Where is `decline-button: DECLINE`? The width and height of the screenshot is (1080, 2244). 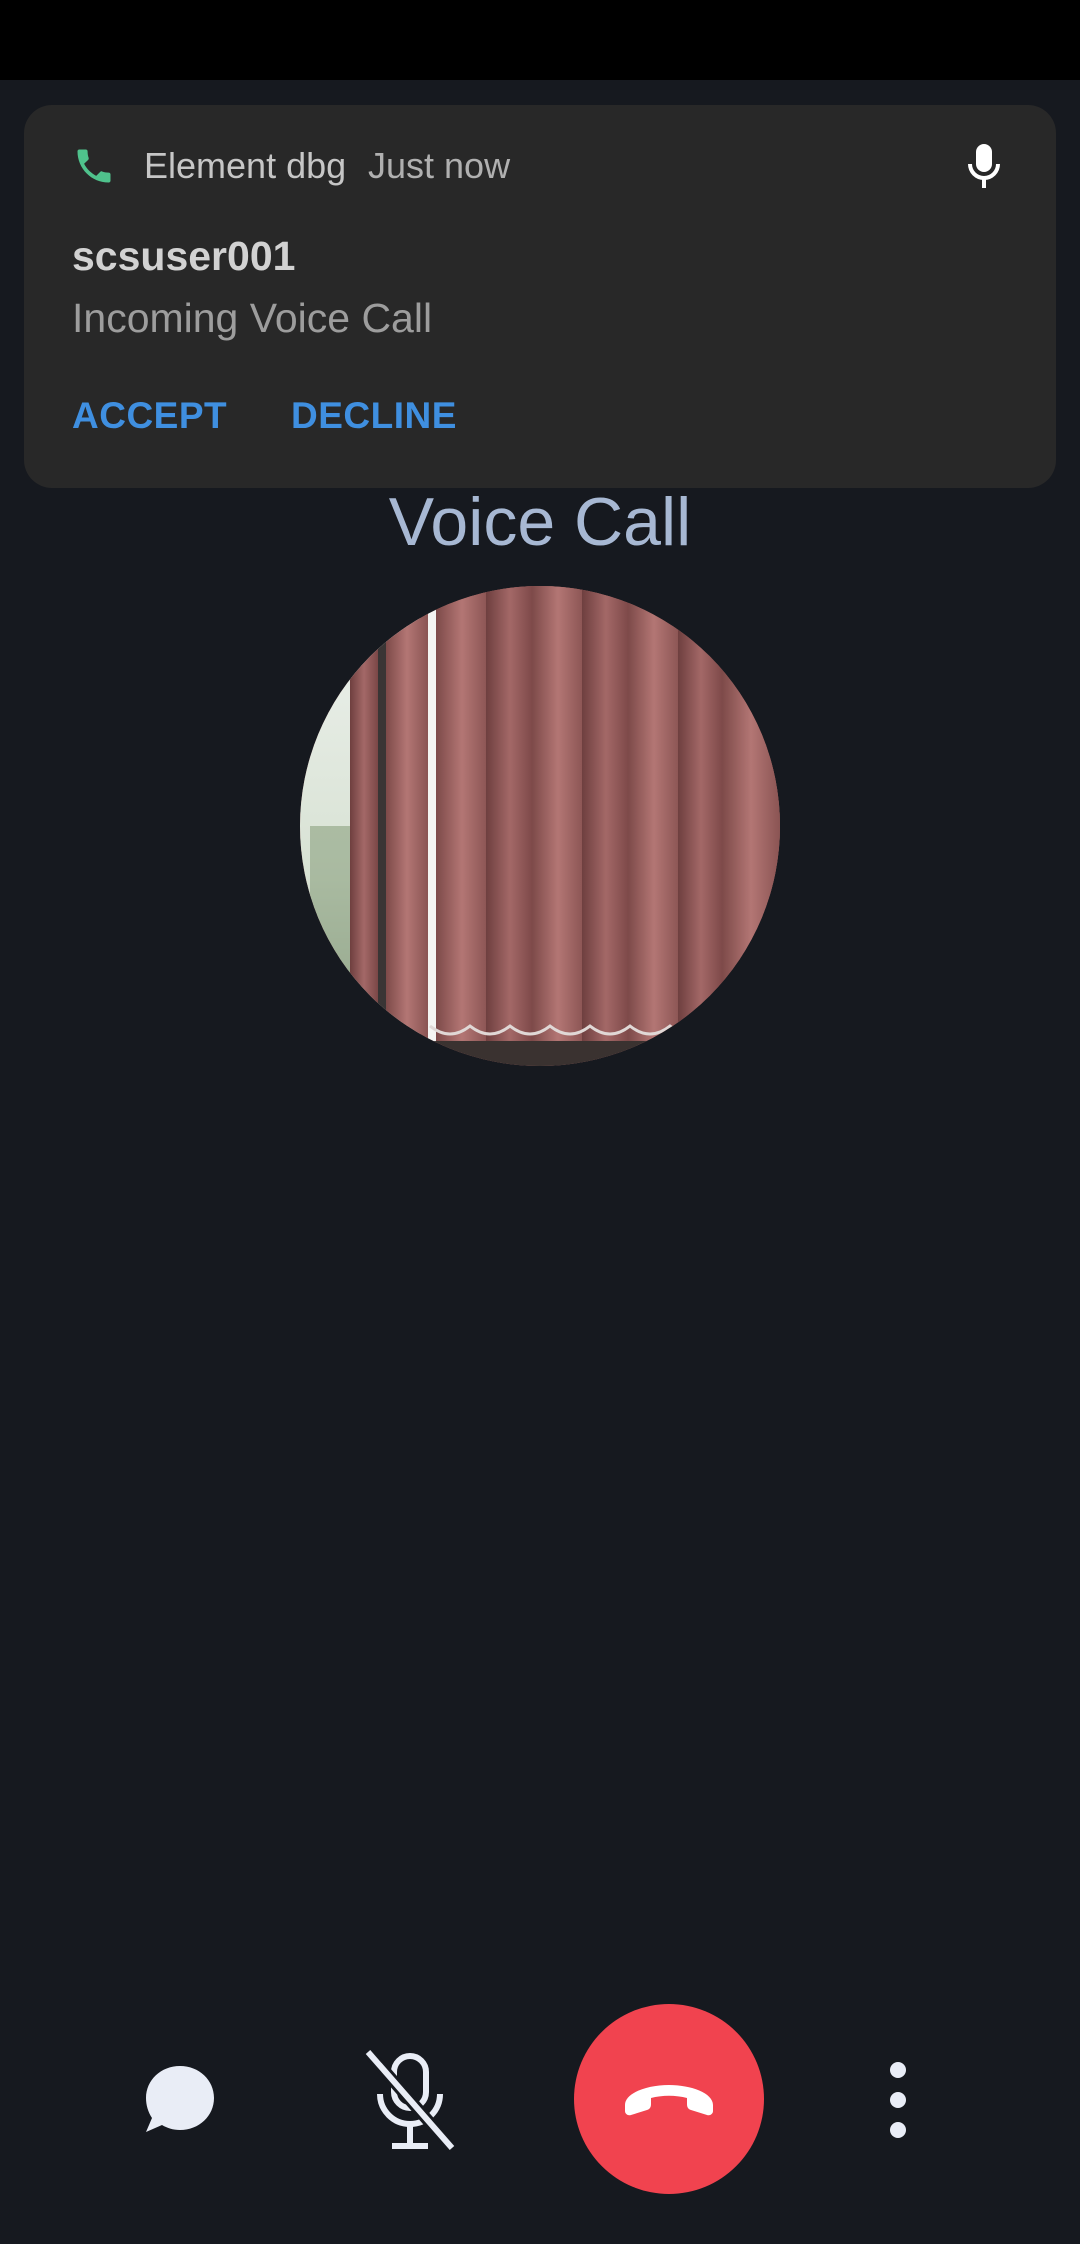 decline-button: DECLINE is located at coordinates (374, 416).